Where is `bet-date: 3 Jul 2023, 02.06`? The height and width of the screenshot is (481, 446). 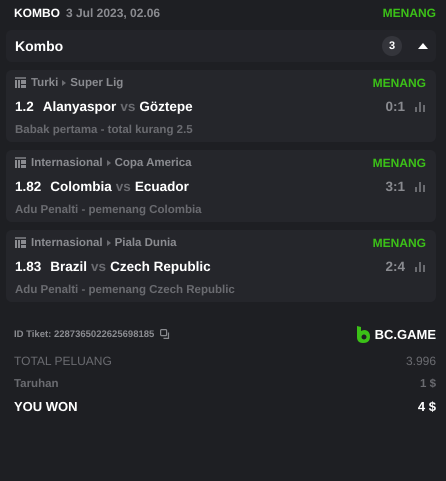 bet-date: 3 Jul 2023, 02.06 is located at coordinates (113, 13).